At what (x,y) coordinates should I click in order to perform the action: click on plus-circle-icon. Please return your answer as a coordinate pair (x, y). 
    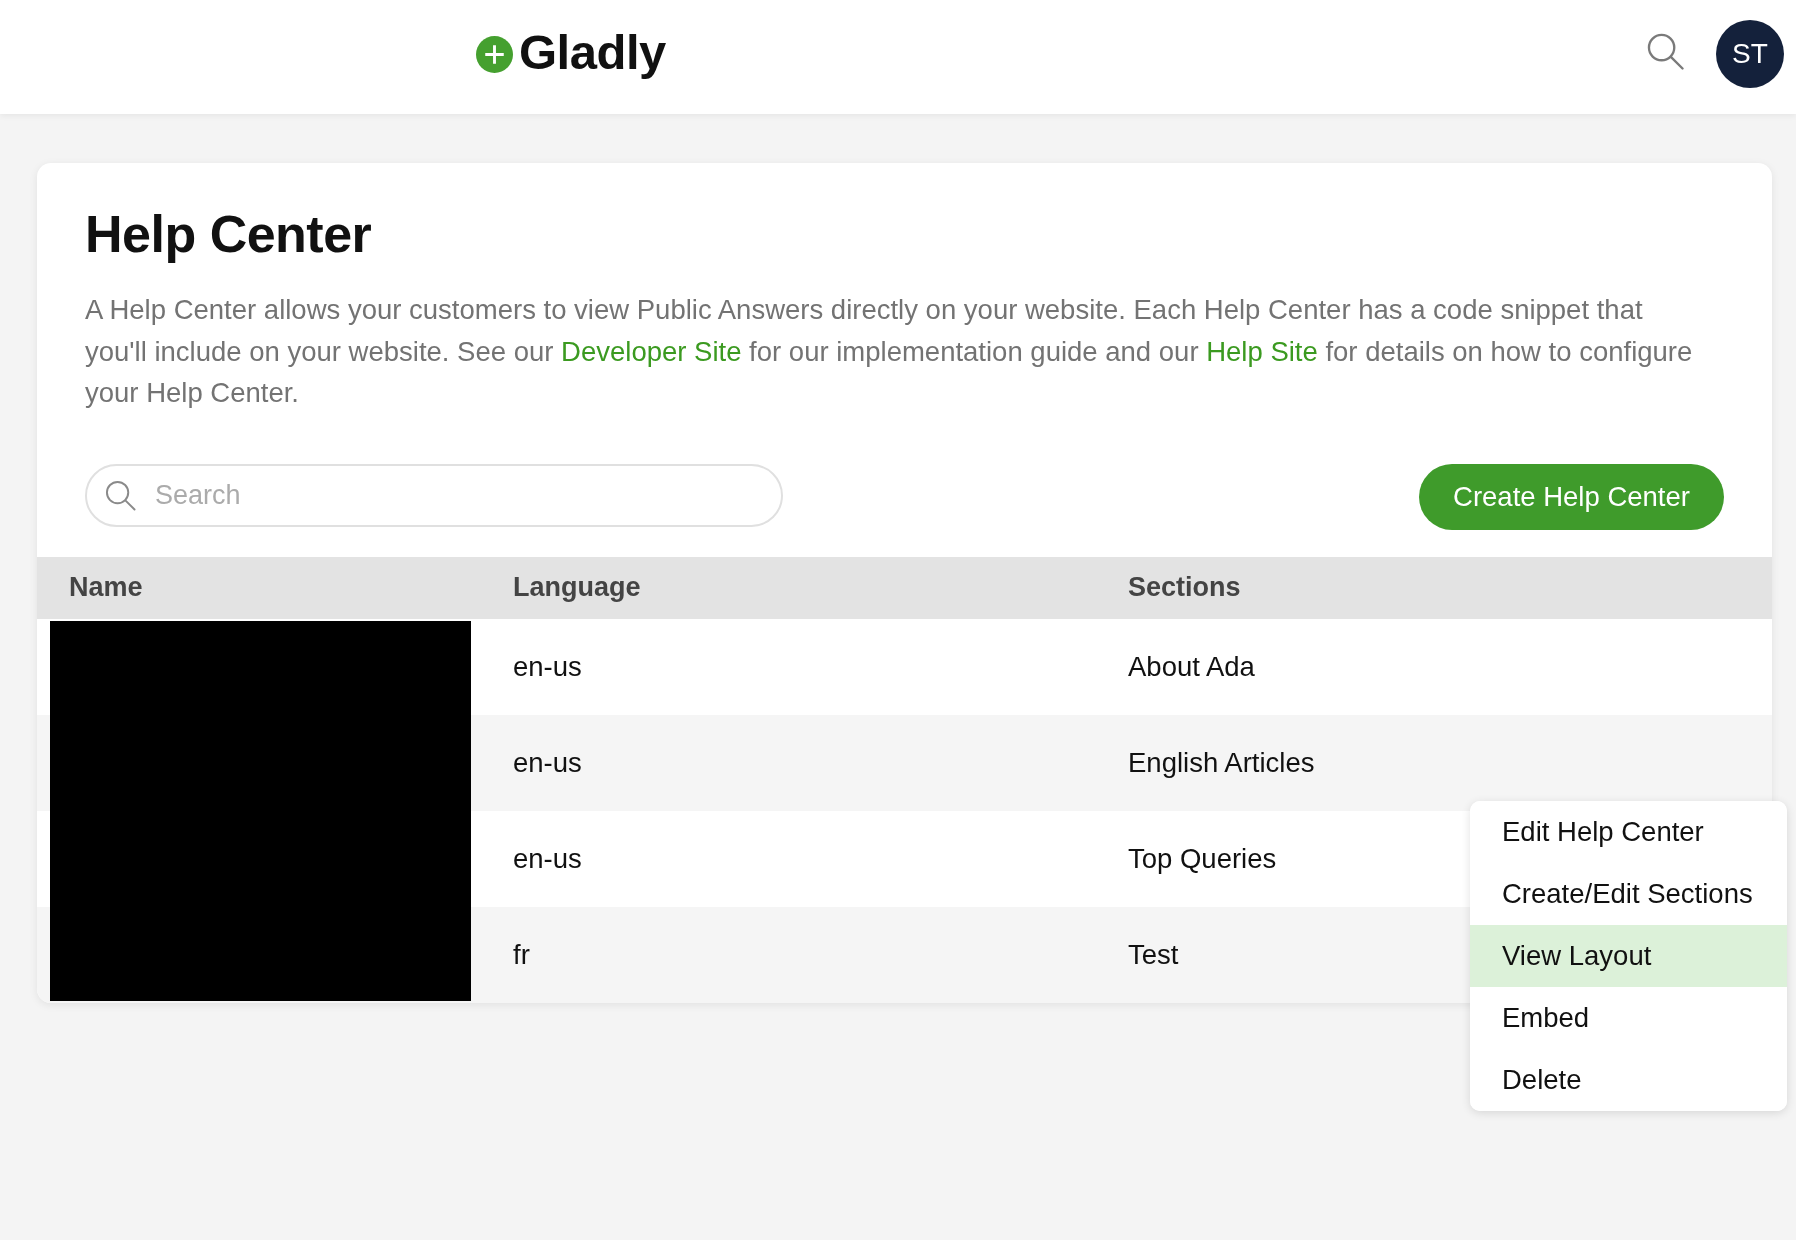
    Looking at the image, I should click on (494, 54).